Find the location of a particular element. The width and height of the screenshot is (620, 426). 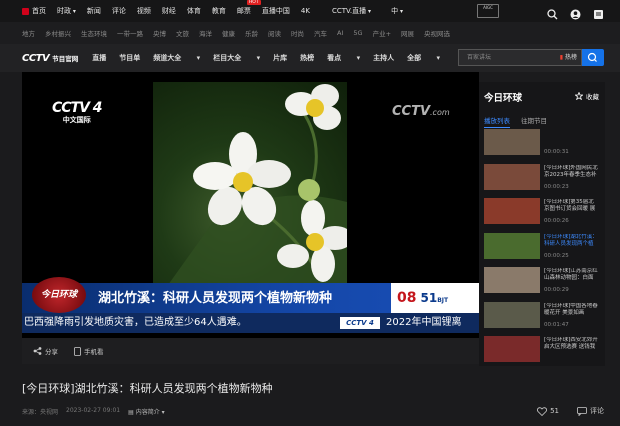

user-icon is located at coordinates (575, 12).